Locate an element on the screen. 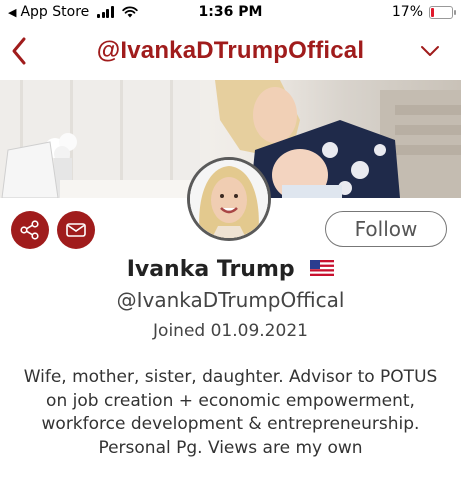  status-bar: ◀ App Store 1:36 PM 17% is located at coordinates (230, 13).